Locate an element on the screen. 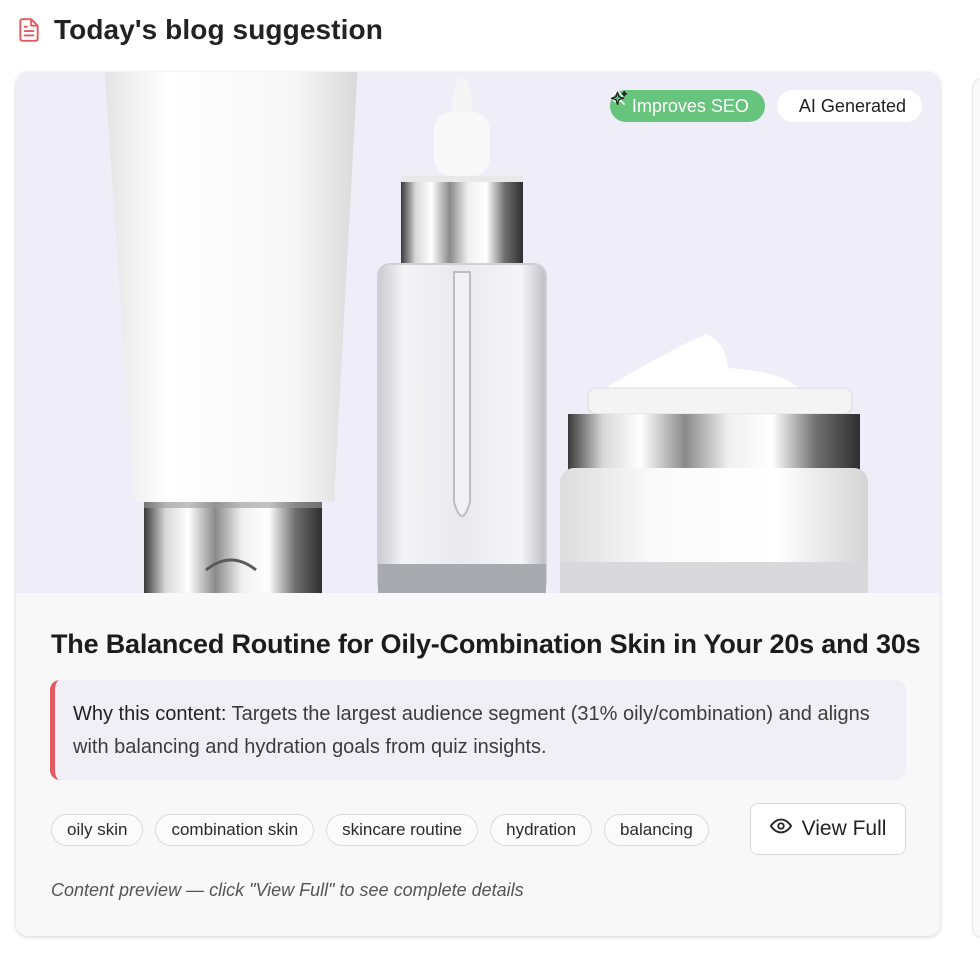 Image resolution: width=980 pixels, height=956 pixels. view-full-button: View Full is located at coordinates (828, 829).